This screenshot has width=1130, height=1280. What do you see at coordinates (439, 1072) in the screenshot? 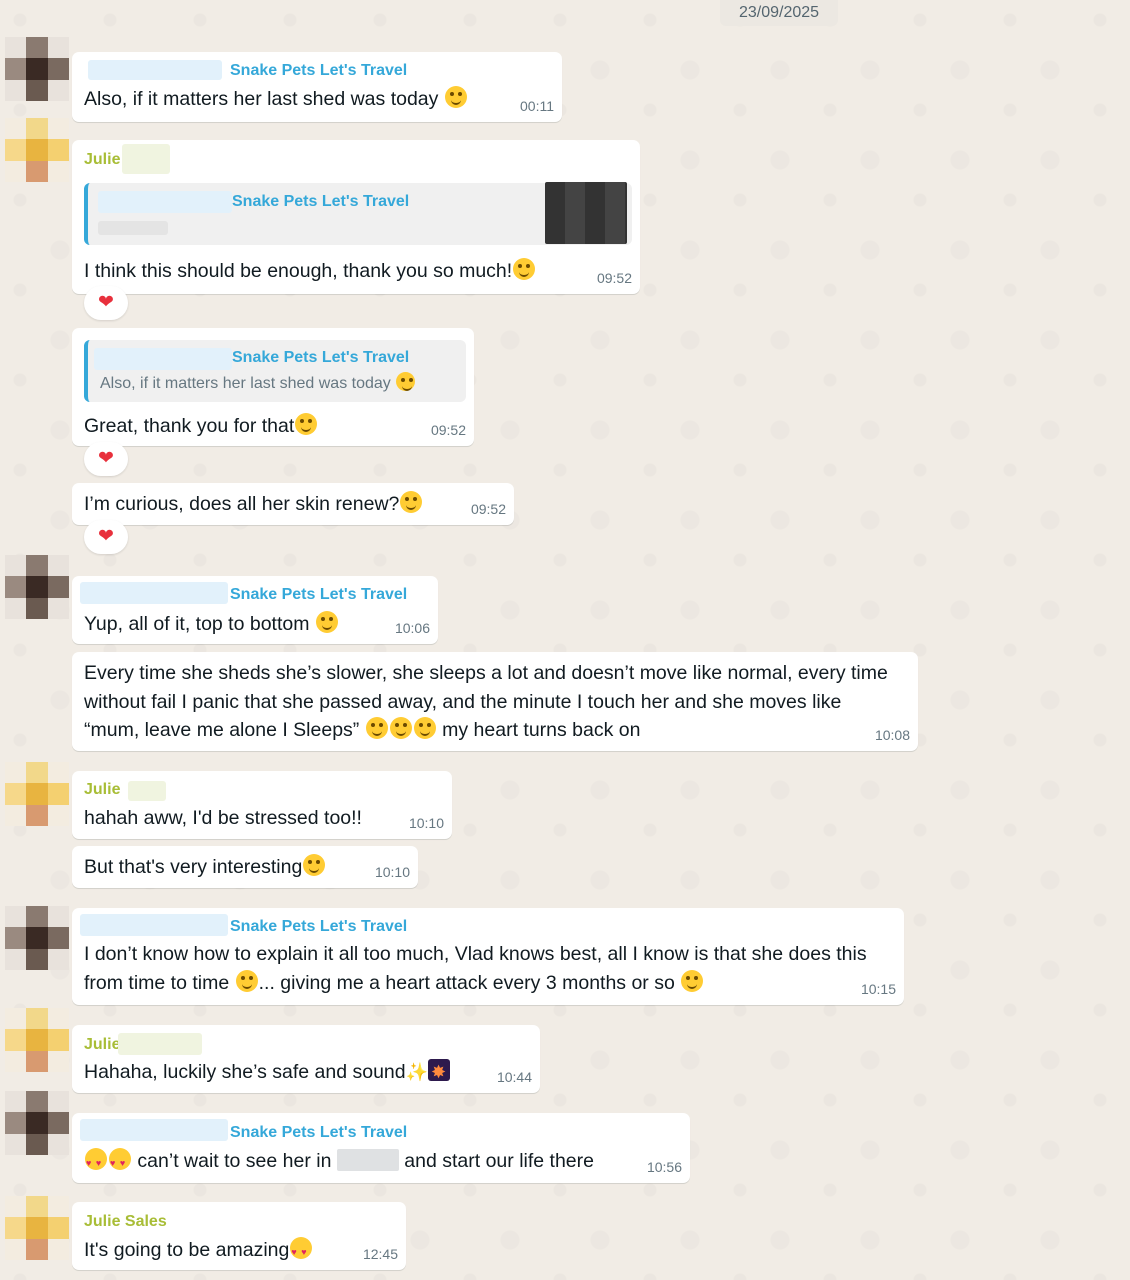
I see `fireworks-icon` at bounding box center [439, 1072].